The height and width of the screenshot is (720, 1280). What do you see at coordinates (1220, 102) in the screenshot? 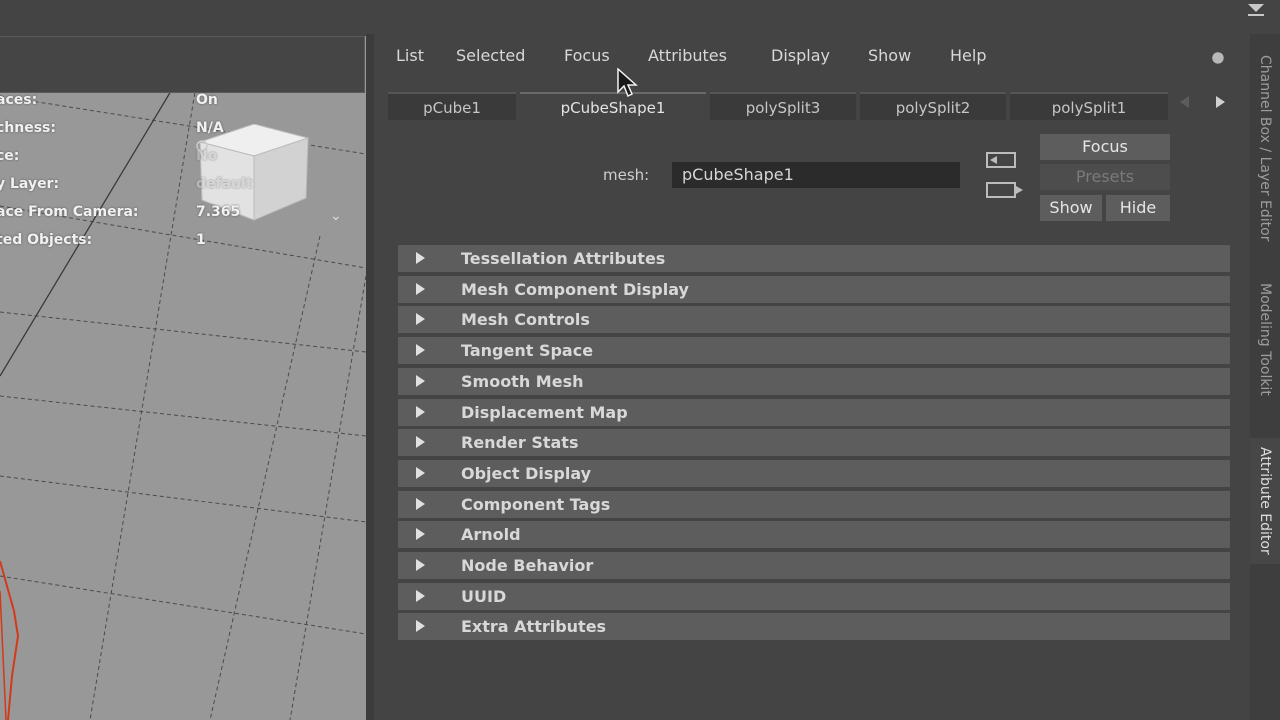
I see `tab-scroll-right-icon` at bounding box center [1220, 102].